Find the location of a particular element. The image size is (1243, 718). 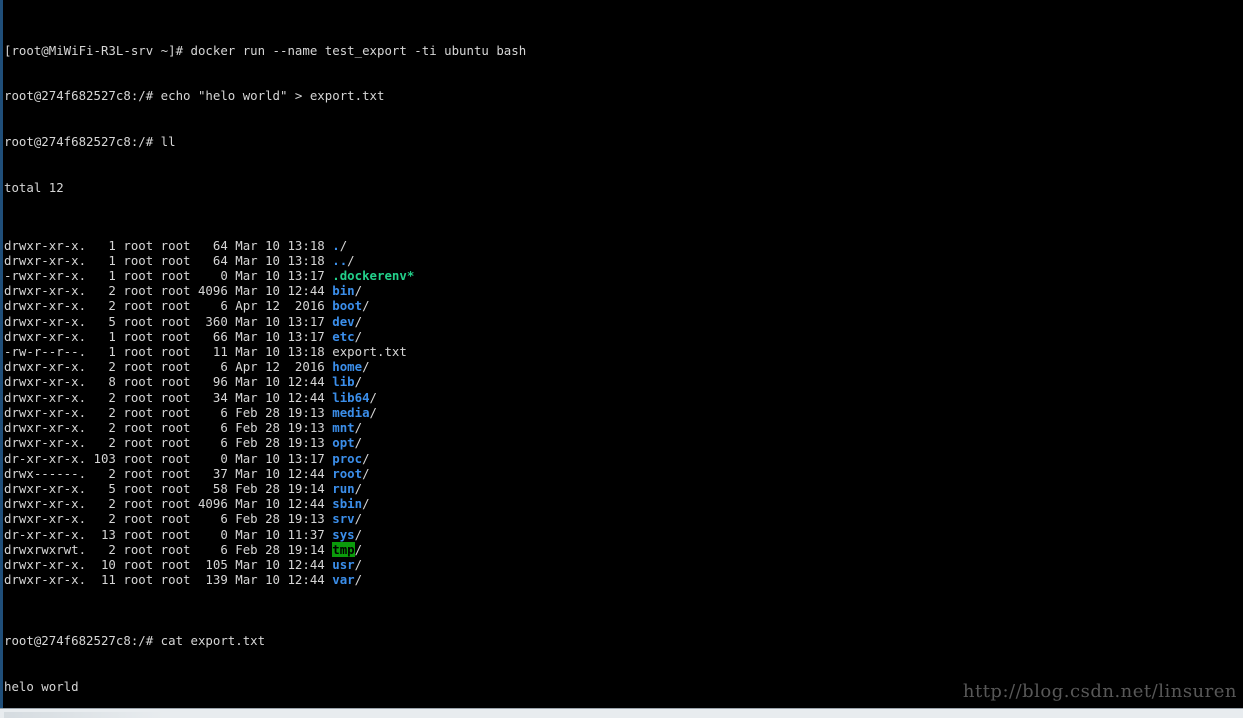

listing-row-meta: drwxr-xr-x. 5 root root 360 Mar 10 13:17 is located at coordinates (168, 321).